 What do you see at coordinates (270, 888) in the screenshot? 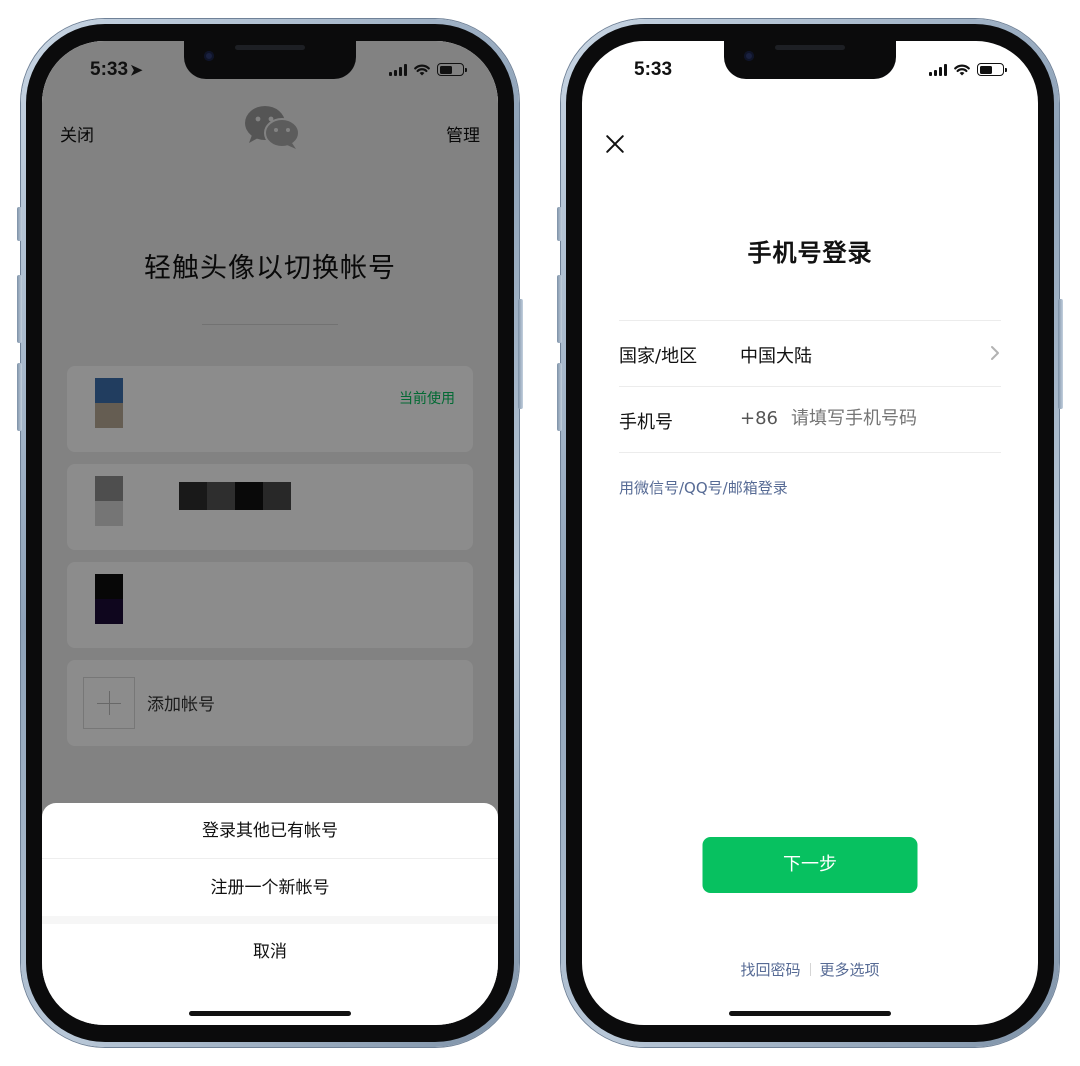
I see `register-new-account-option: 注册一个新帐号` at bounding box center [270, 888].